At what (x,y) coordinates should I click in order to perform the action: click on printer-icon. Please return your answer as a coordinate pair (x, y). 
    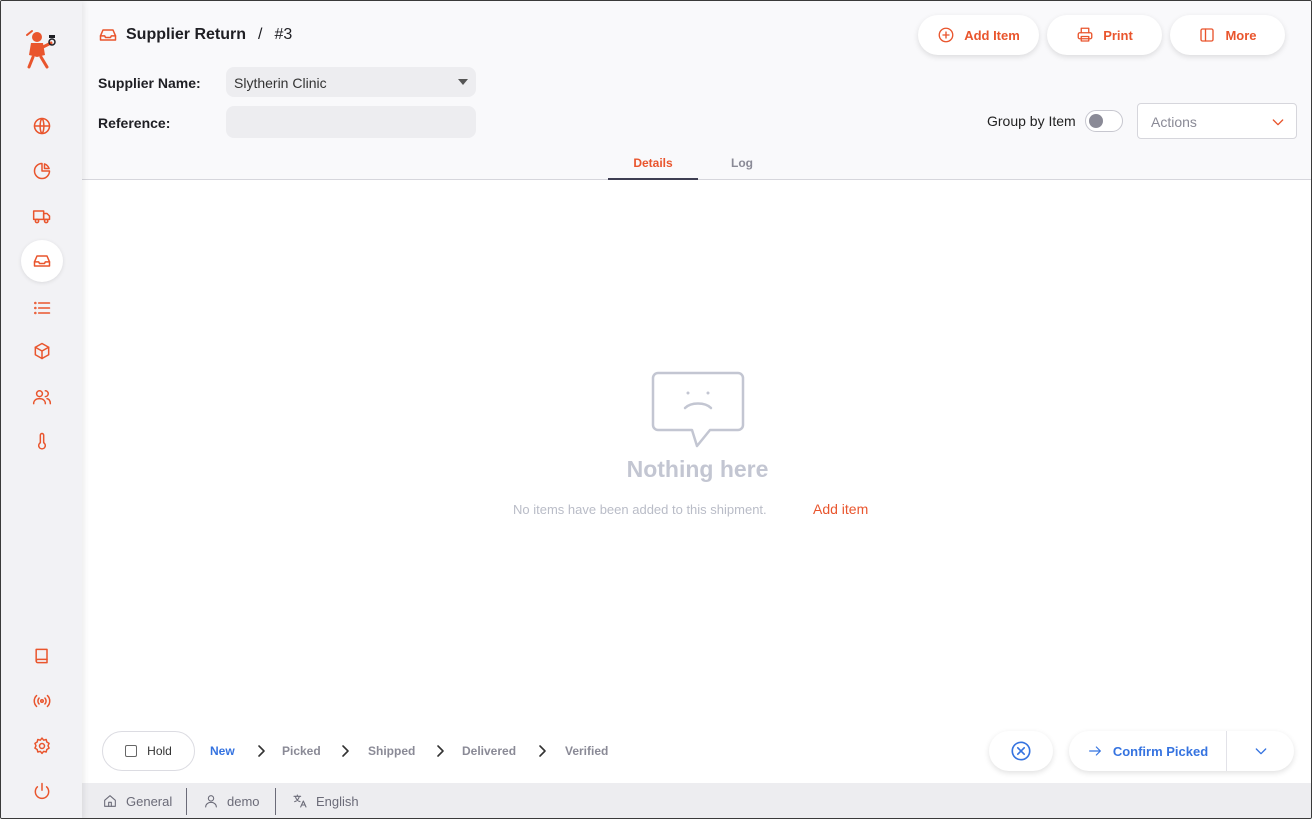
    Looking at the image, I should click on (1085, 34).